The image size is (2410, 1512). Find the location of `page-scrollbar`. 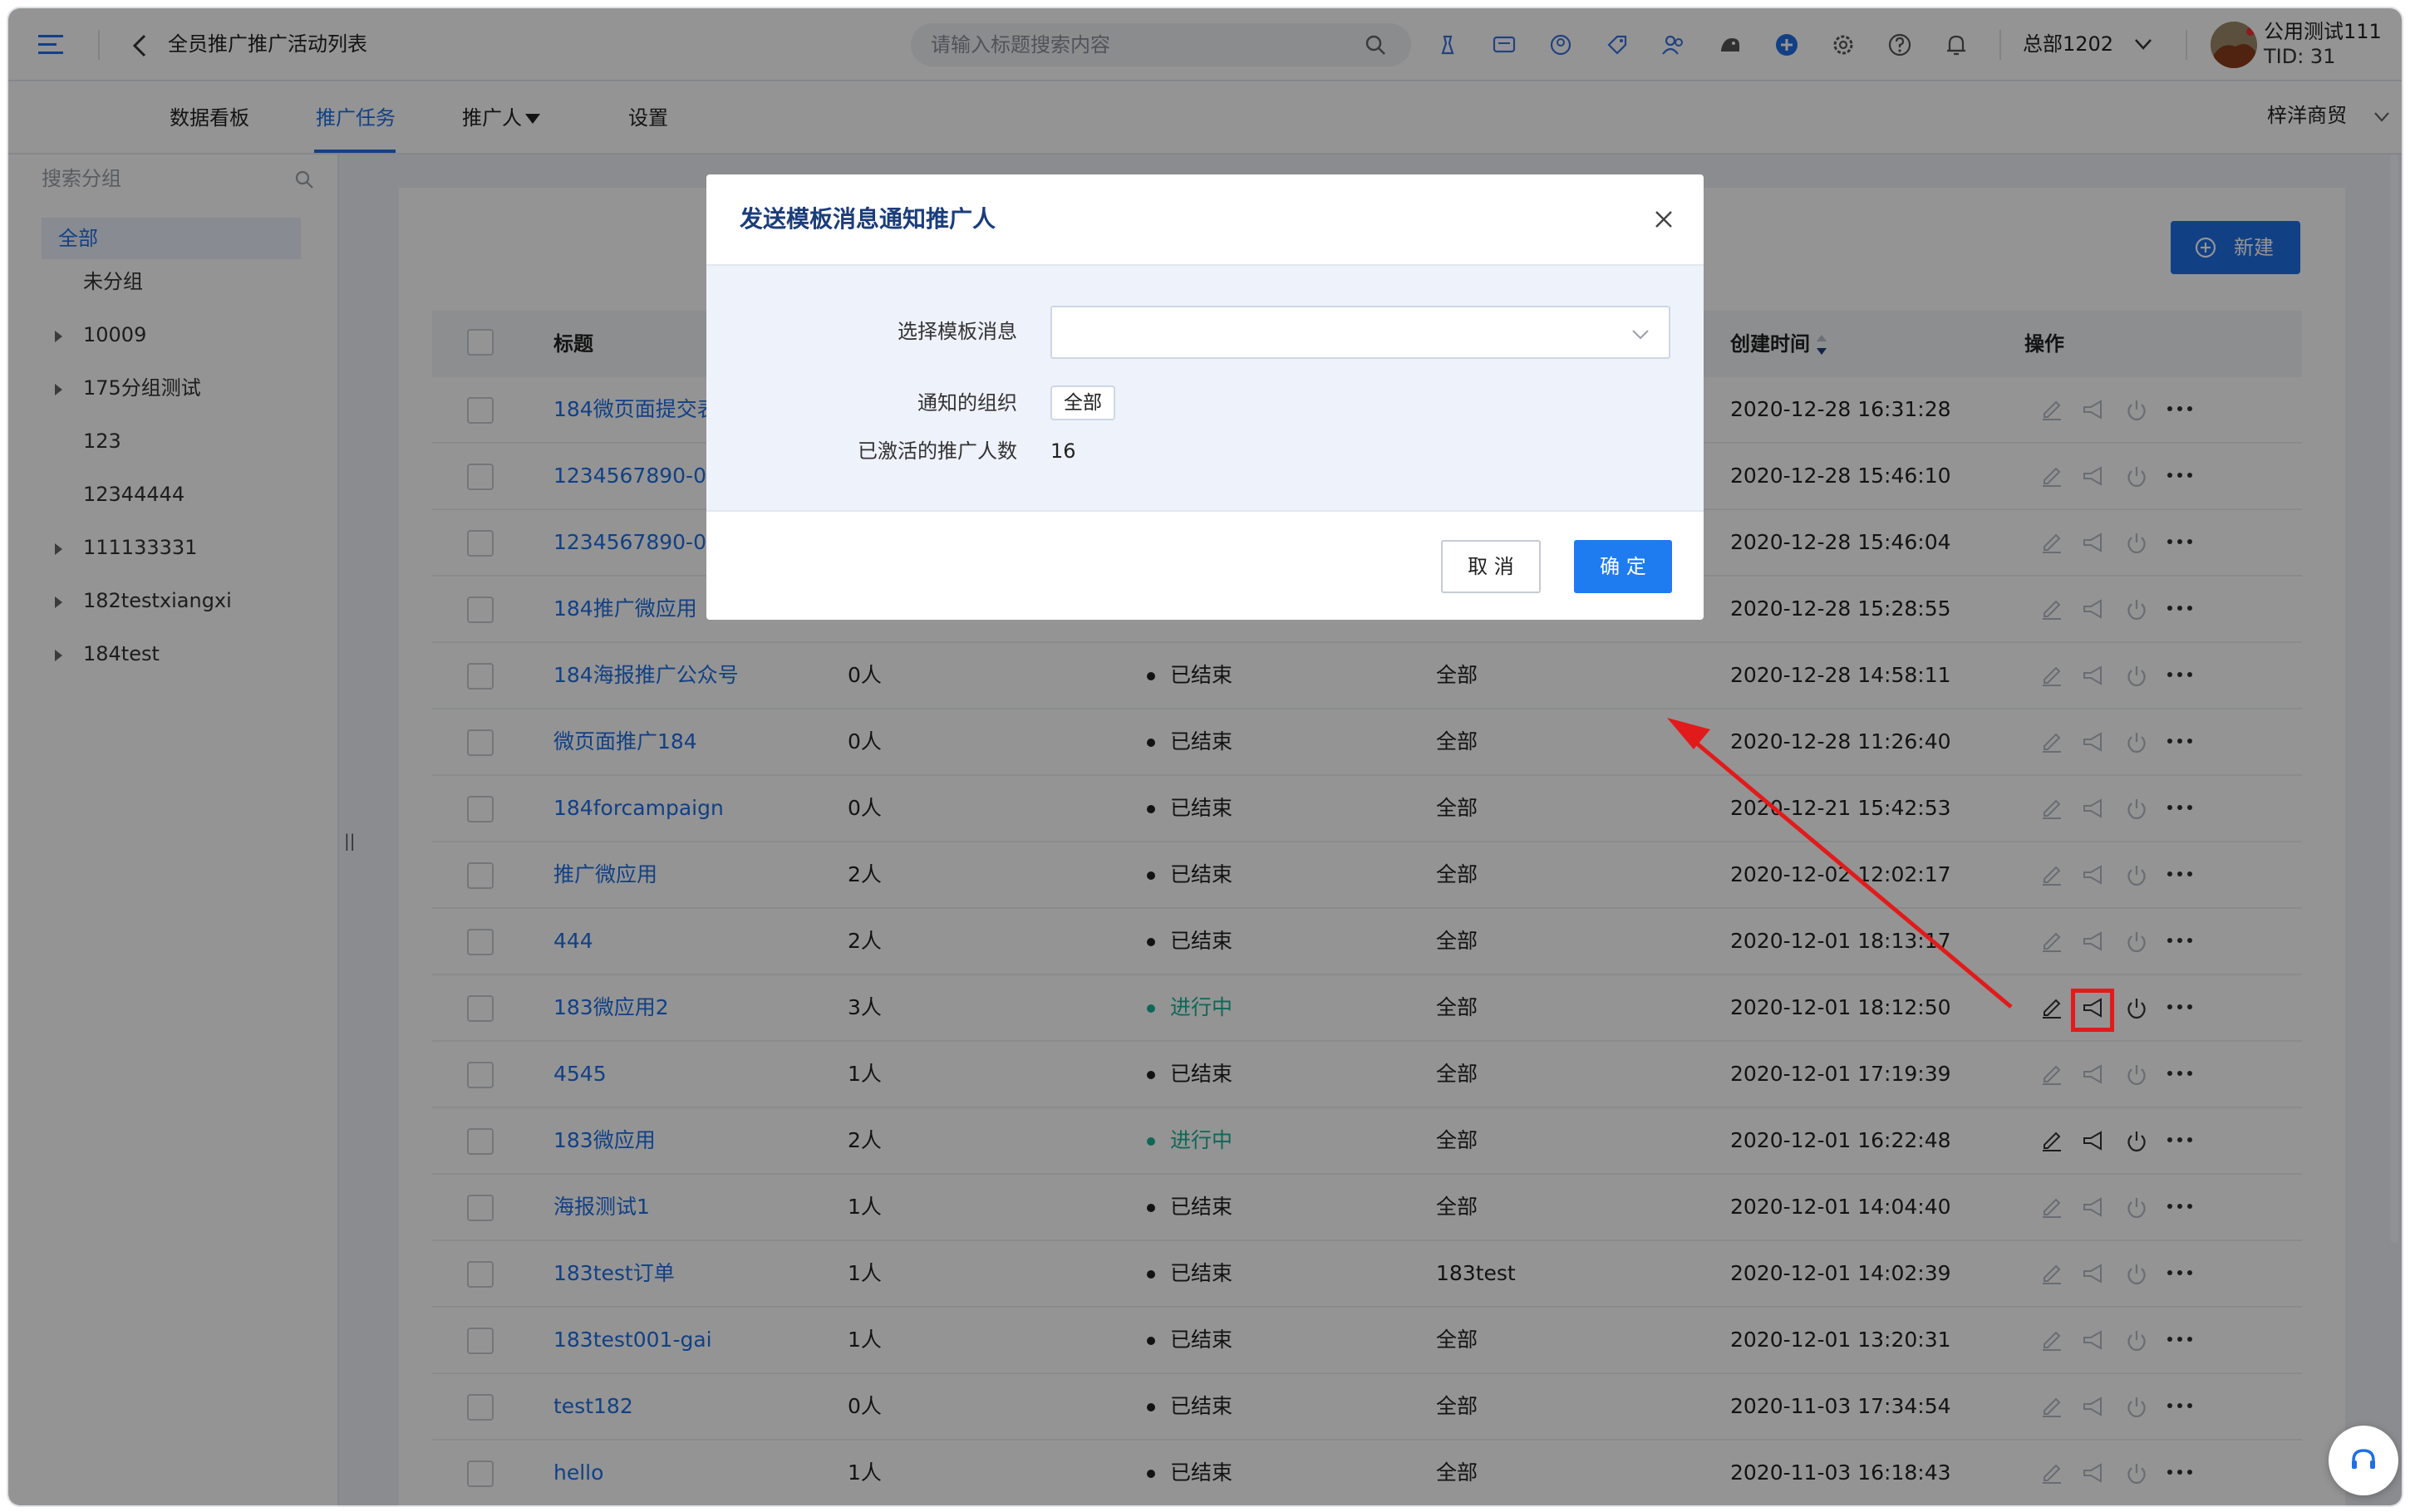

page-scrollbar is located at coordinates (2394, 699).